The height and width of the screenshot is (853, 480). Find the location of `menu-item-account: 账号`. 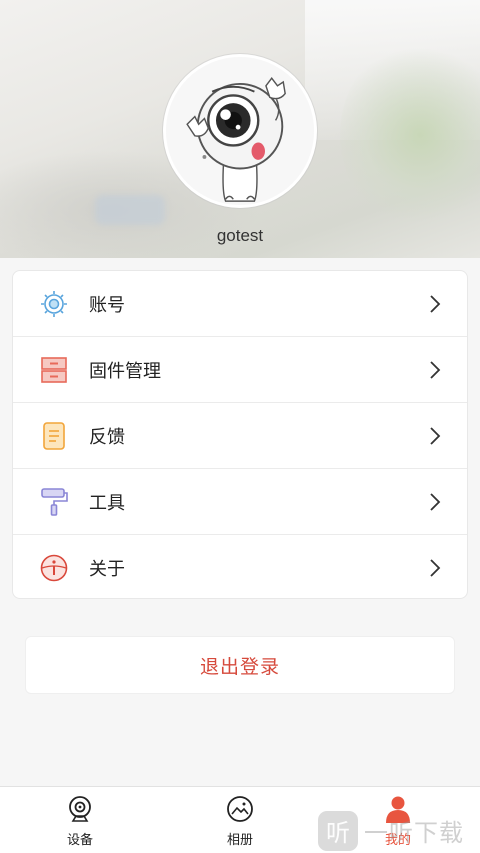

menu-item-account: 账号 is located at coordinates (240, 304).